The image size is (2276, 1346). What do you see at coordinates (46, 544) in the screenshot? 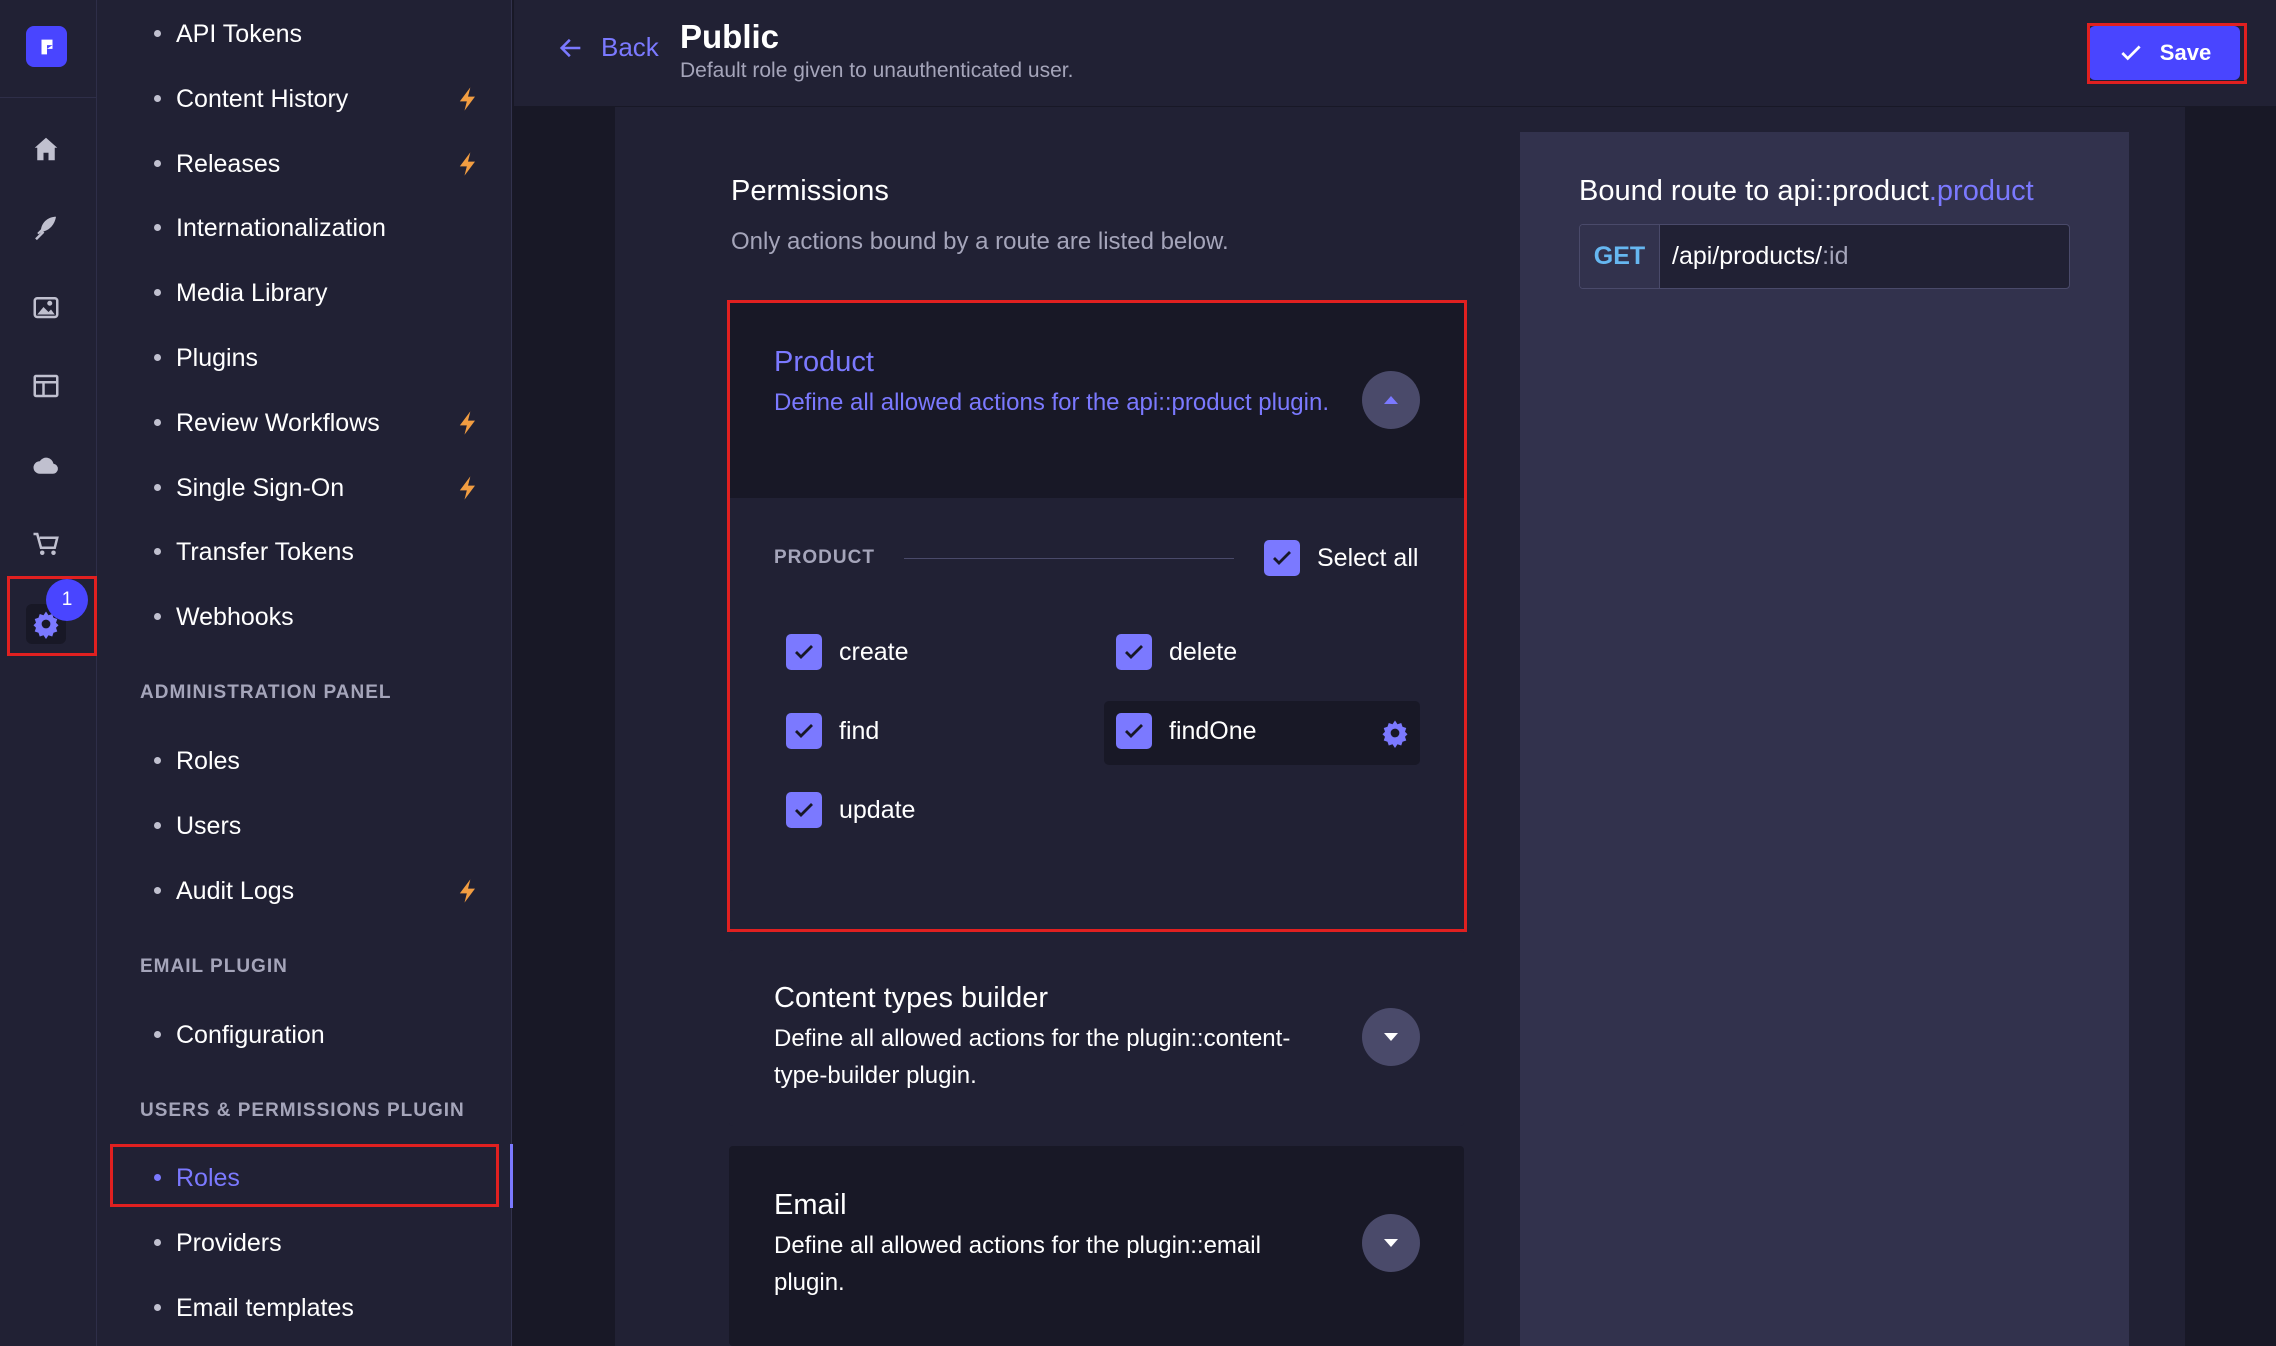
I see `cart-icon` at bounding box center [46, 544].